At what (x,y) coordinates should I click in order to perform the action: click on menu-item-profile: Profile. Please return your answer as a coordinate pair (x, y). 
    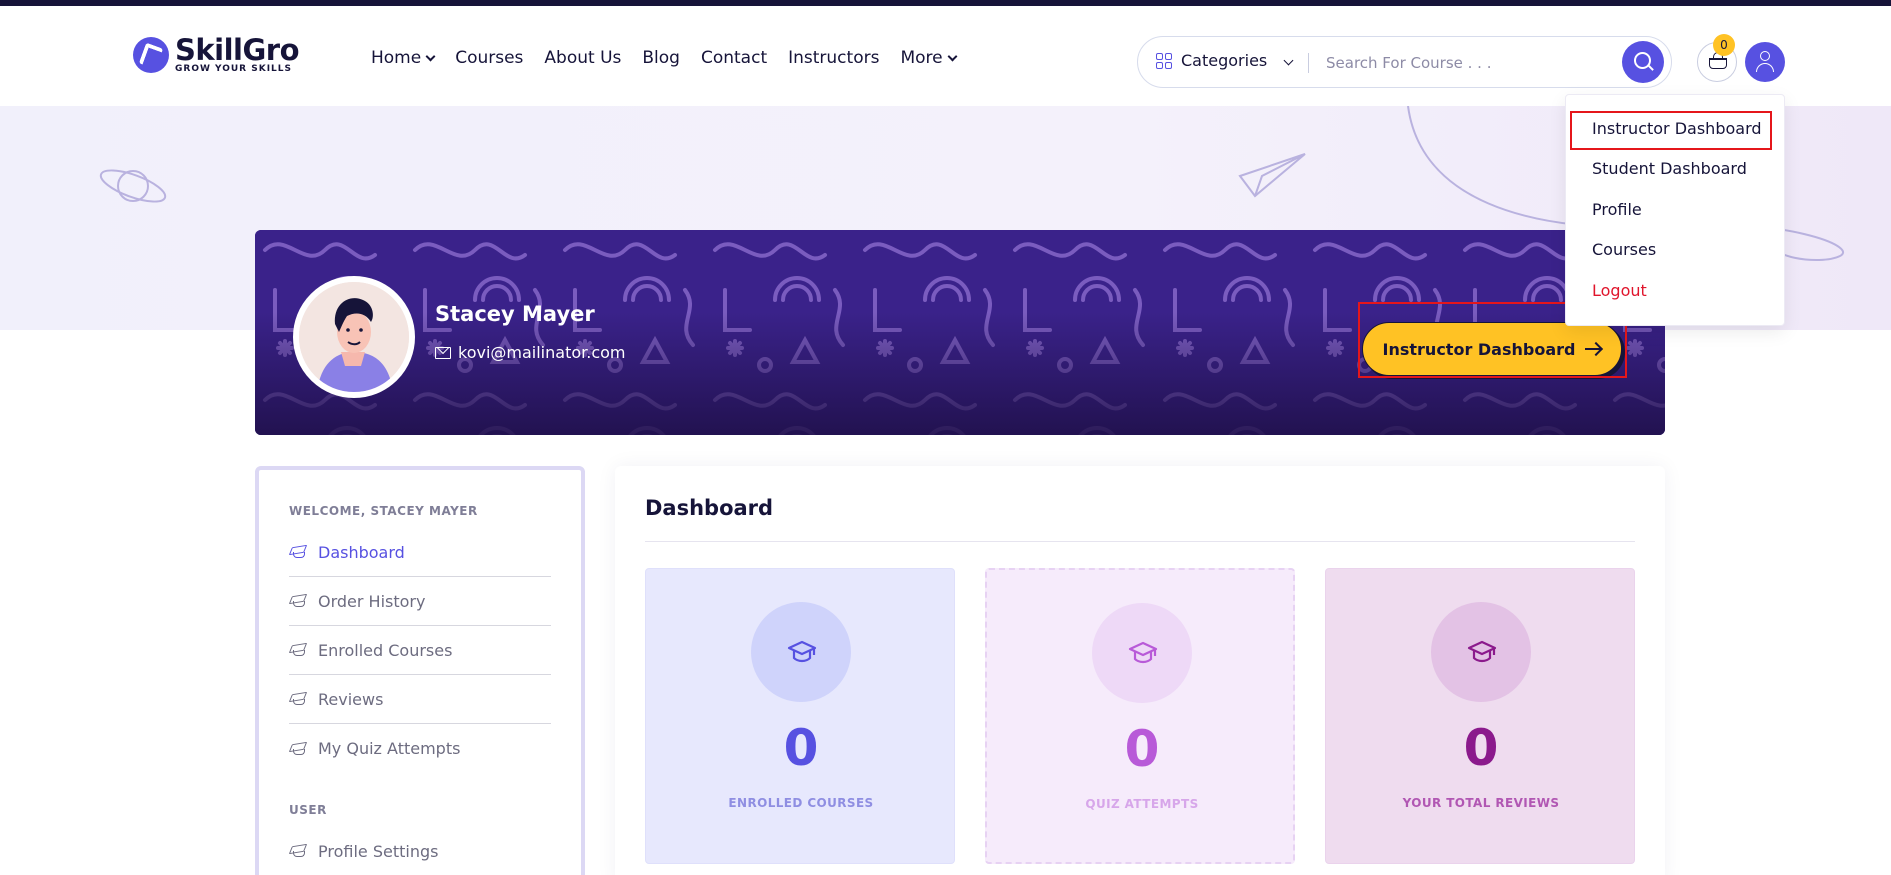
    Looking at the image, I should click on (1617, 209).